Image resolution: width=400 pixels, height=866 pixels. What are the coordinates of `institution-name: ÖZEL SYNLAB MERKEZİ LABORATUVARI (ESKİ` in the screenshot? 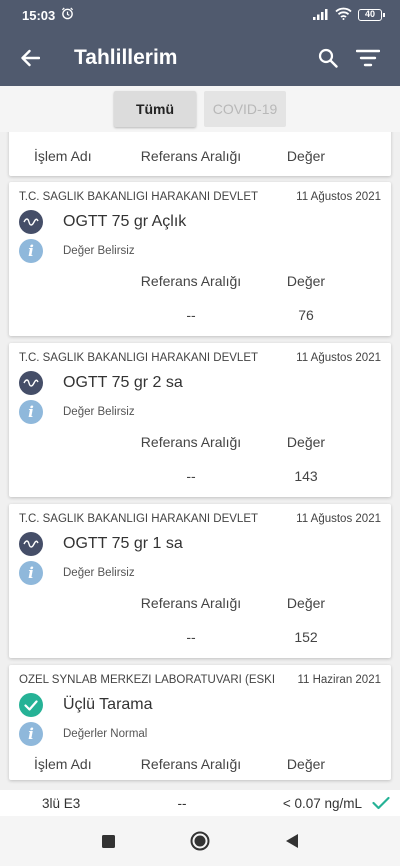 It's located at (147, 680).